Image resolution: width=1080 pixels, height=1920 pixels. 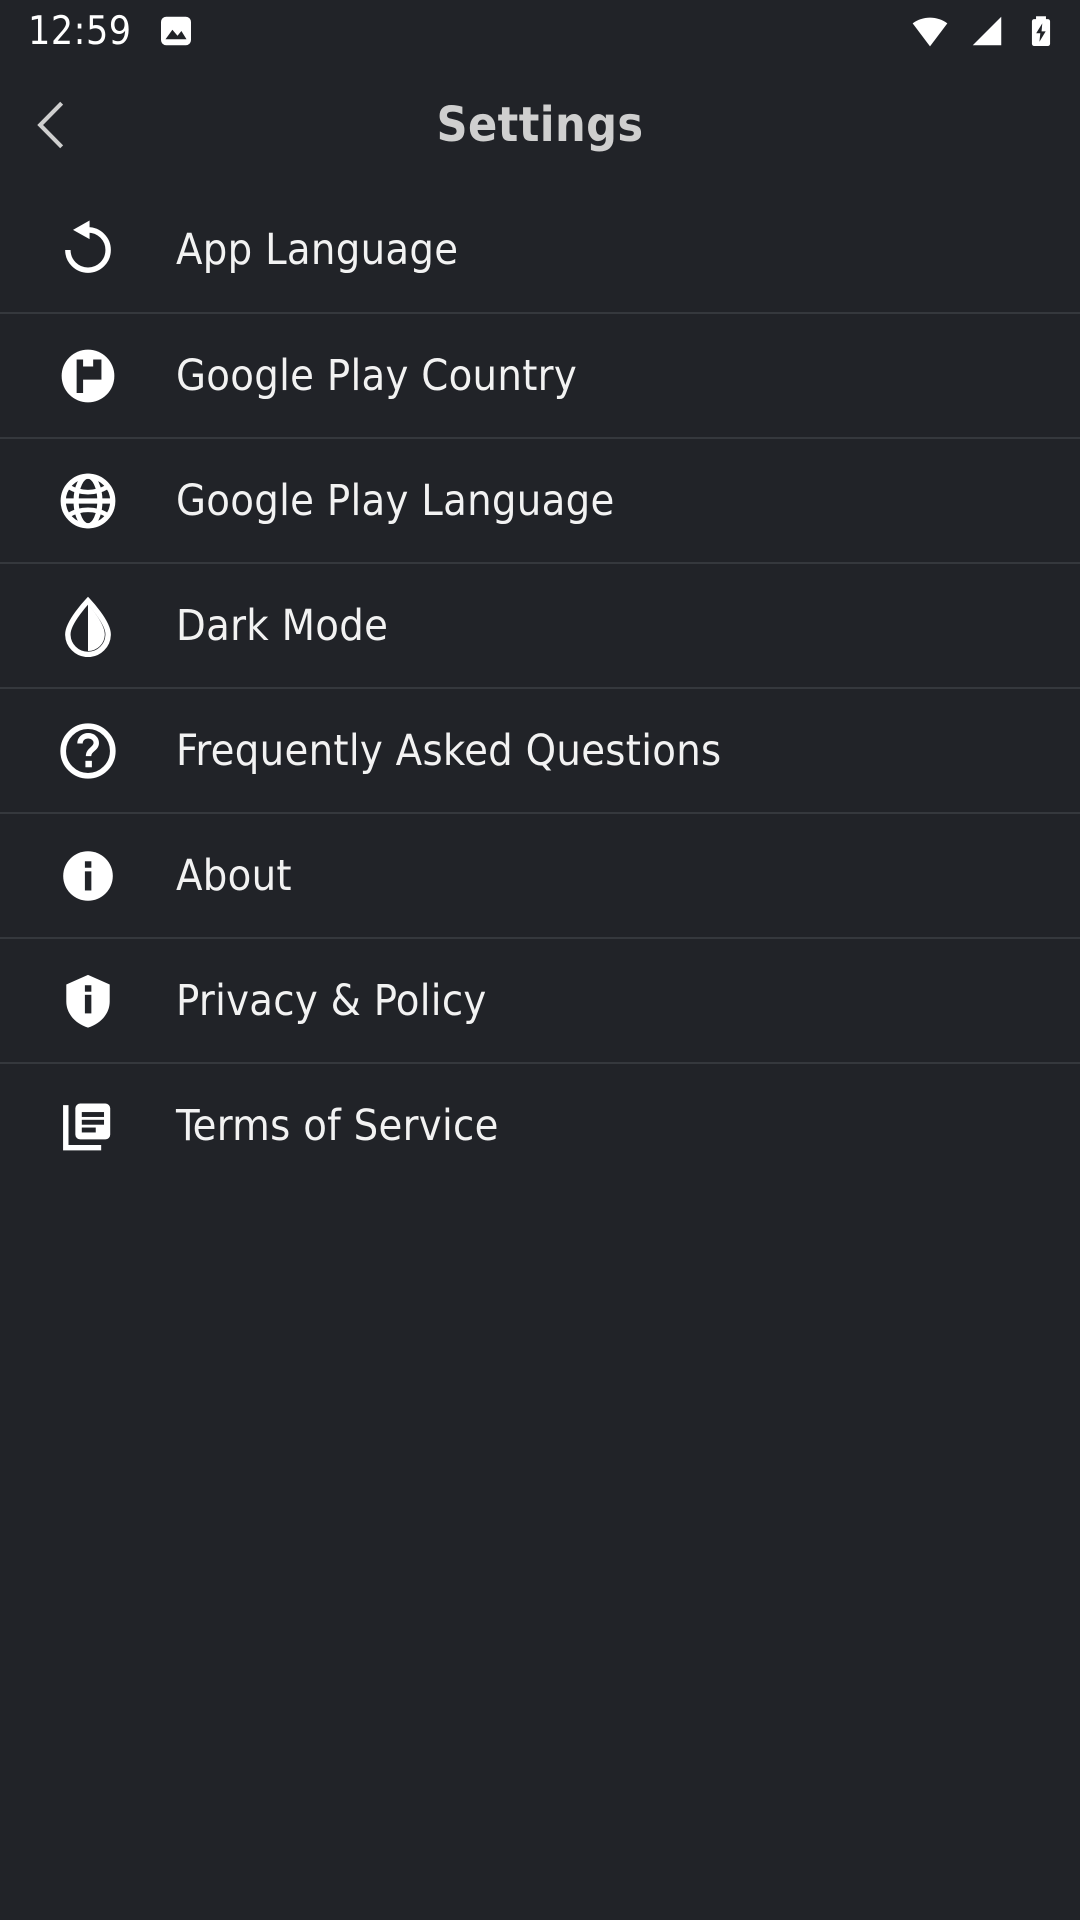 I want to click on settings-row-google-play-language: Google Play Language, so click(x=540, y=499).